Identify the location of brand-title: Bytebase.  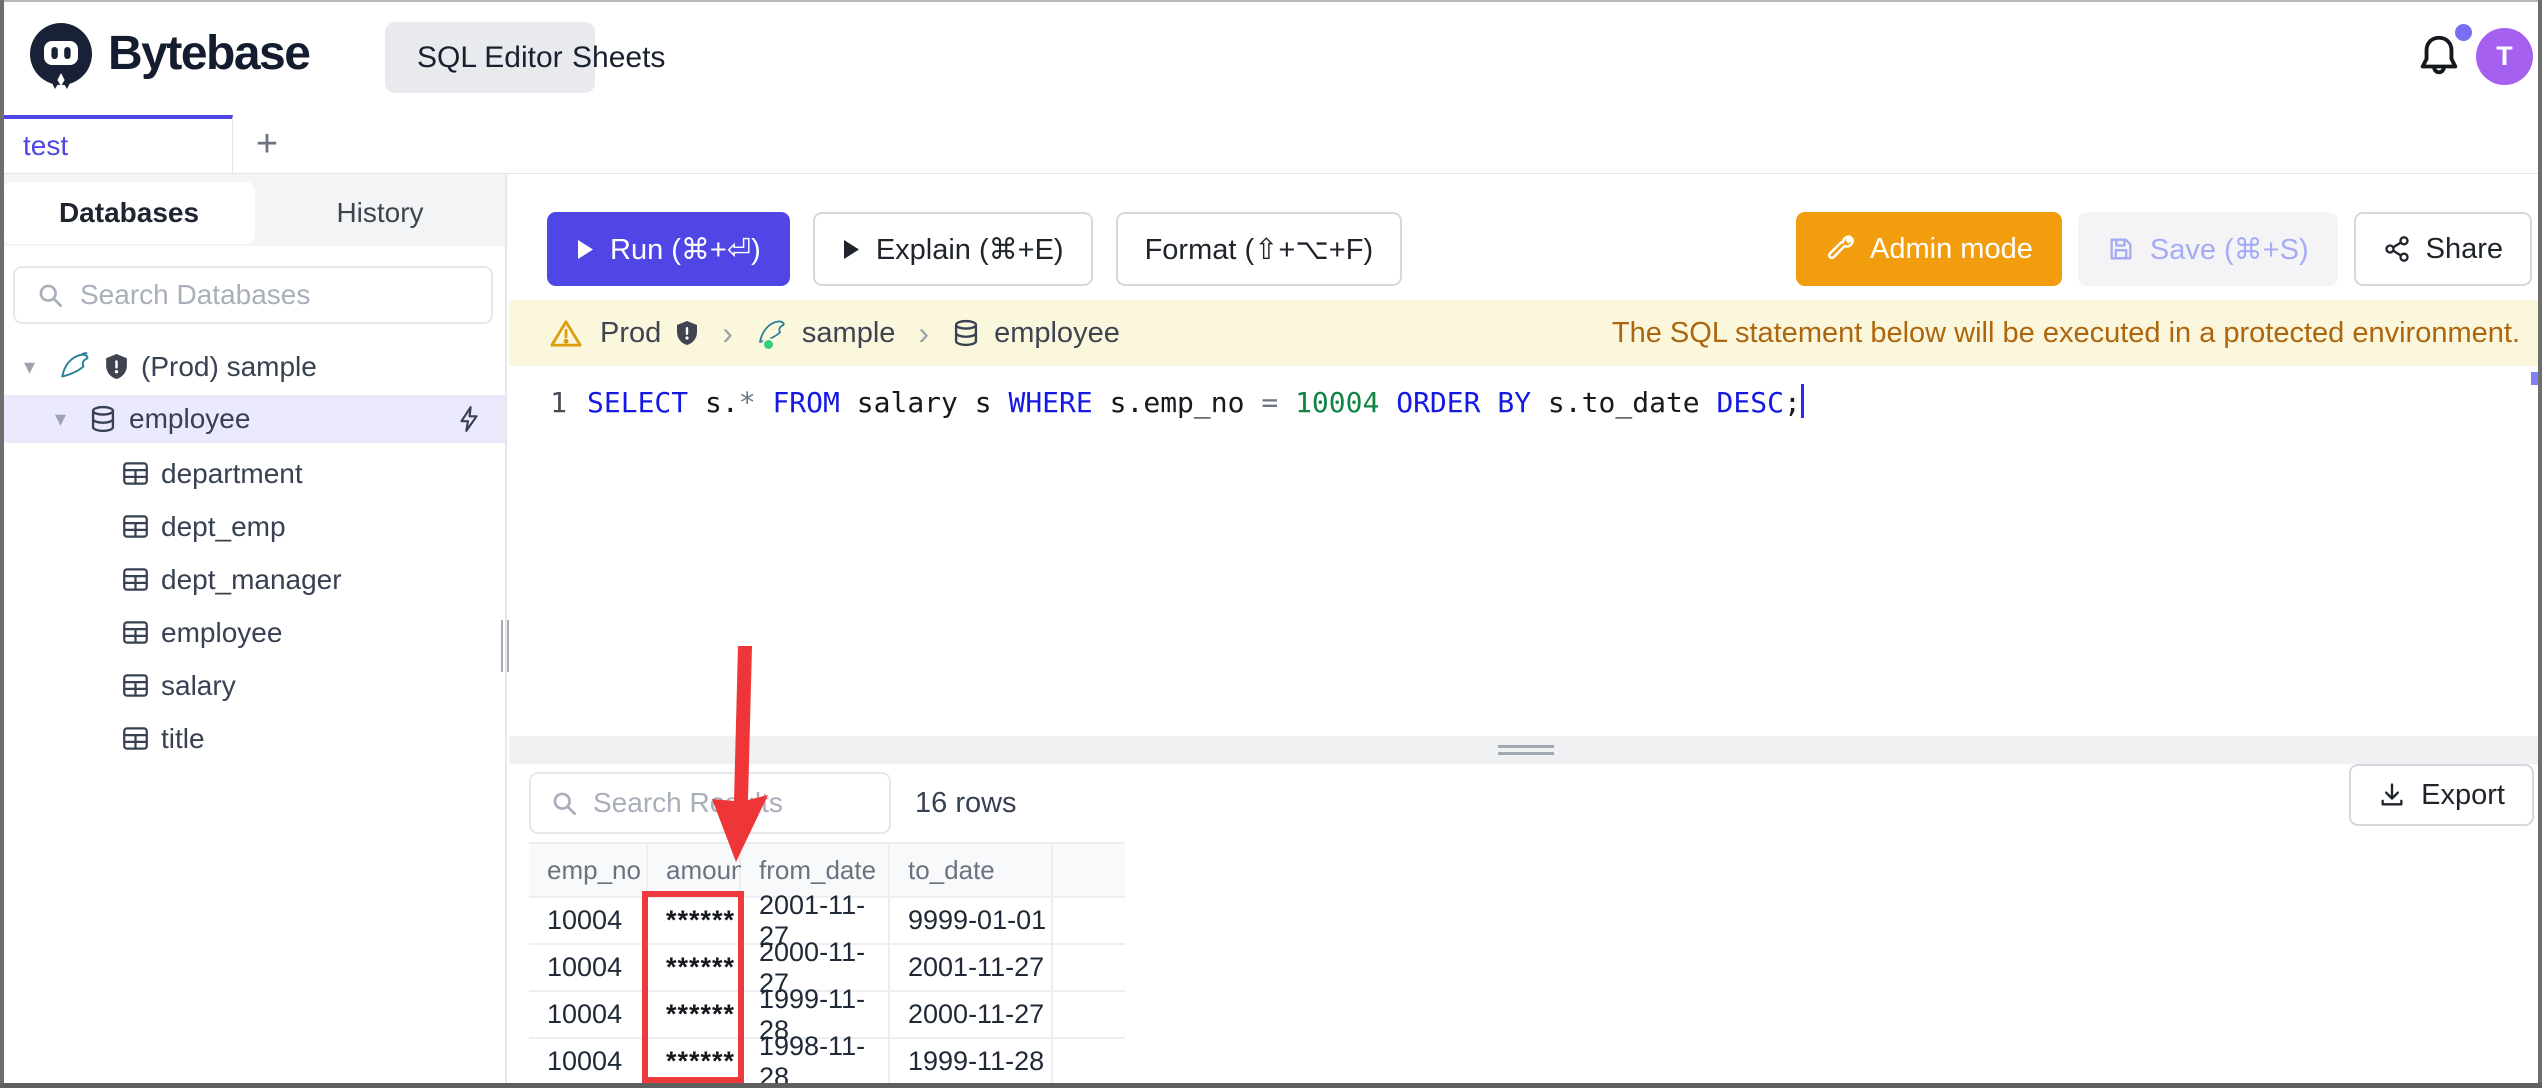
(209, 53).